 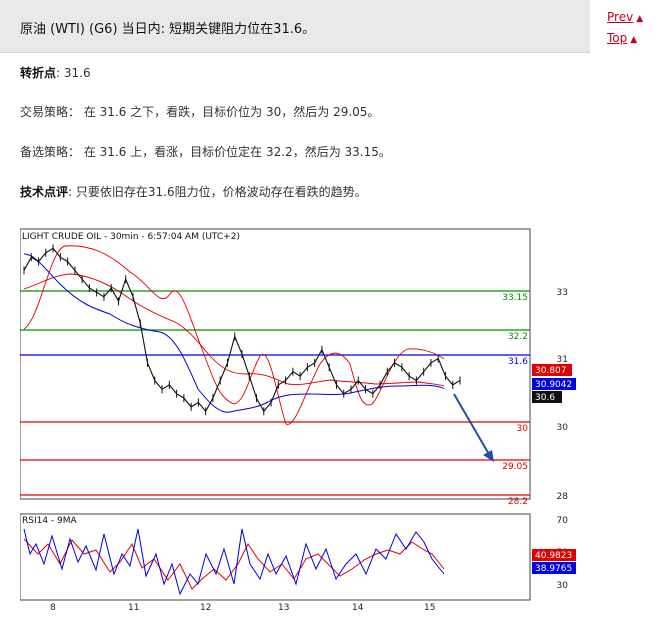 I want to click on alt-strategy-line: 备选策略： 在 31.6 上，看涨，目标价位定在 32.2，然后为 33.15。, so click(x=205, y=151).